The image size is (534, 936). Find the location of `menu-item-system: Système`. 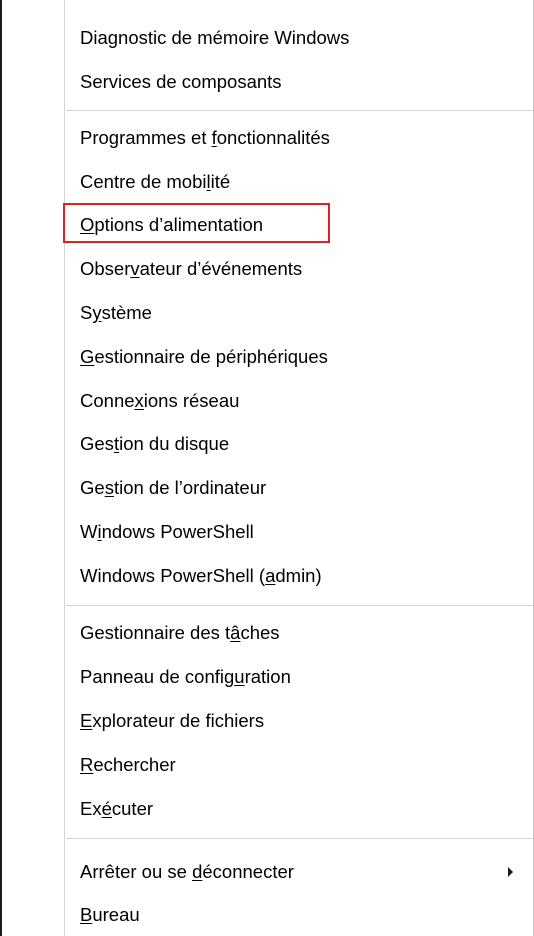

menu-item-system: Système is located at coordinates (116, 313).